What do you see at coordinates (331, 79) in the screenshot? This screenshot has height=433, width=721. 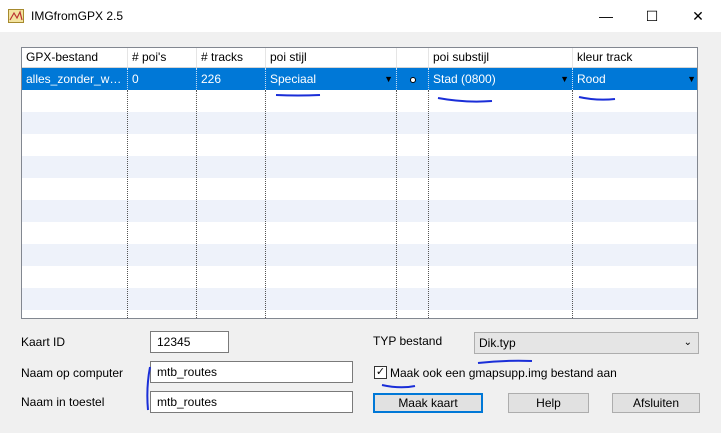 I see `cell-poi-style-dropdown: Speciaal ▼` at bounding box center [331, 79].